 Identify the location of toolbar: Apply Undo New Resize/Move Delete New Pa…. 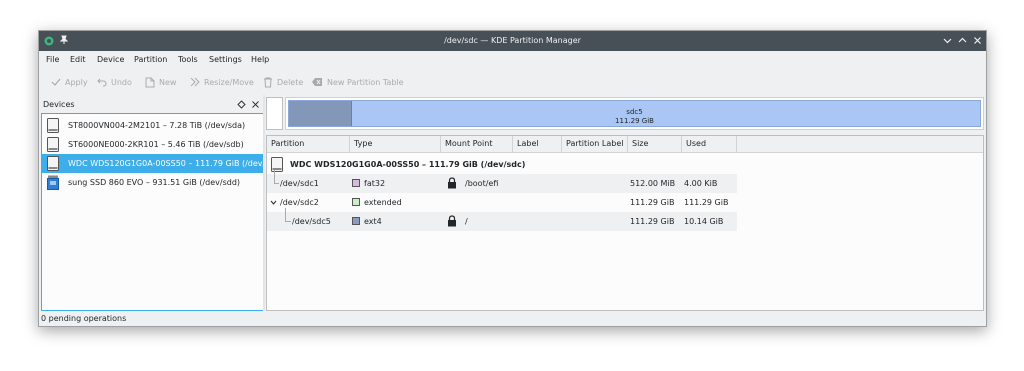
(512, 82).